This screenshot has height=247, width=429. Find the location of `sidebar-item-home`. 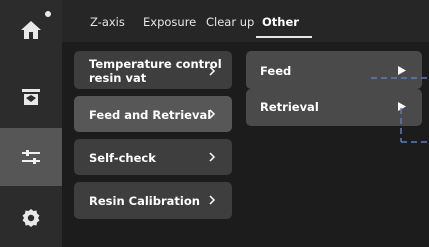

sidebar-item-home is located at coordinates (31, 30).